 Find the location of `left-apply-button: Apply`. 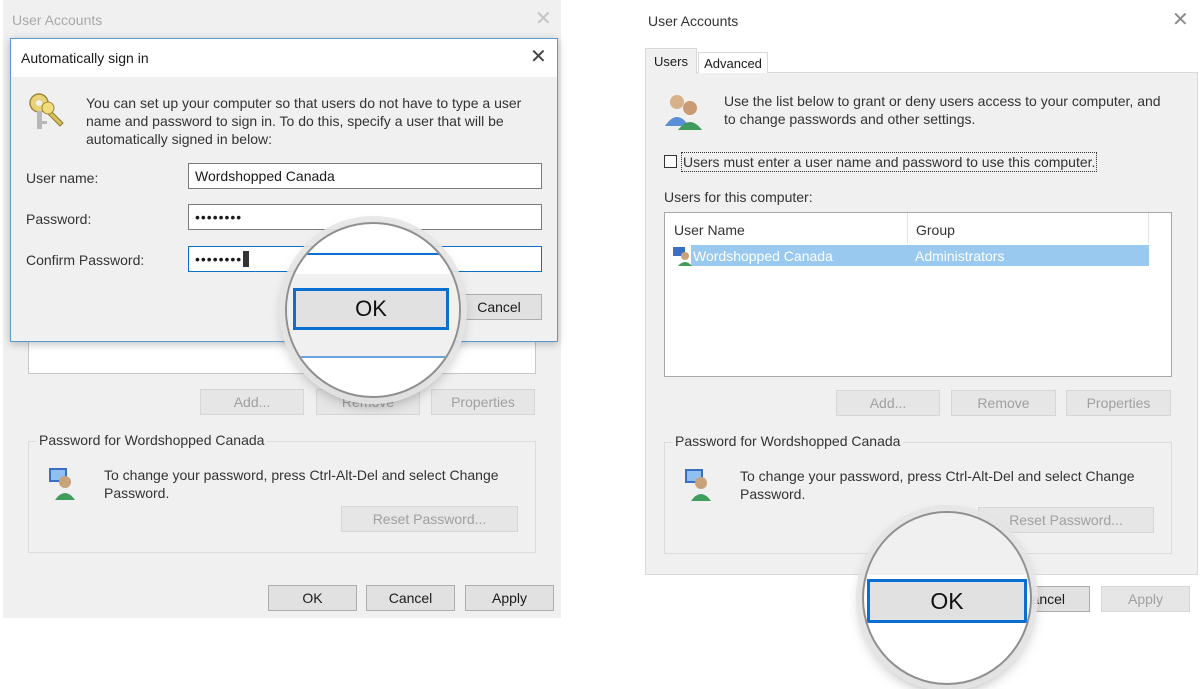

left-apply-button: Apply is located at coordinates (509, 598).